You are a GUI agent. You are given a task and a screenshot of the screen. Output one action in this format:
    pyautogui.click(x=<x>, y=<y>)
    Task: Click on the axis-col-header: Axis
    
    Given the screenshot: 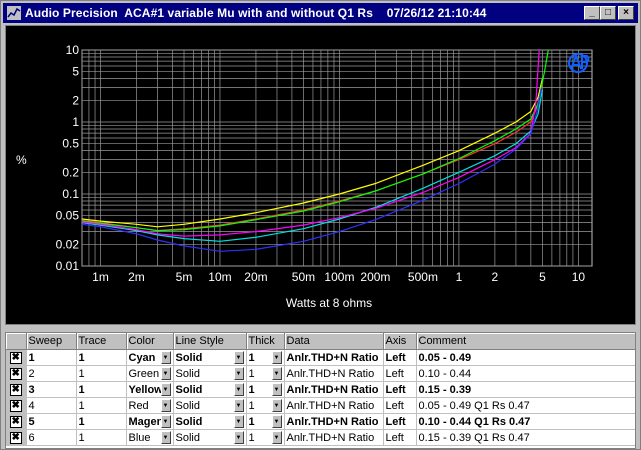 What is the action you would take?
    pyautogui.click(x=400, y=341)
    